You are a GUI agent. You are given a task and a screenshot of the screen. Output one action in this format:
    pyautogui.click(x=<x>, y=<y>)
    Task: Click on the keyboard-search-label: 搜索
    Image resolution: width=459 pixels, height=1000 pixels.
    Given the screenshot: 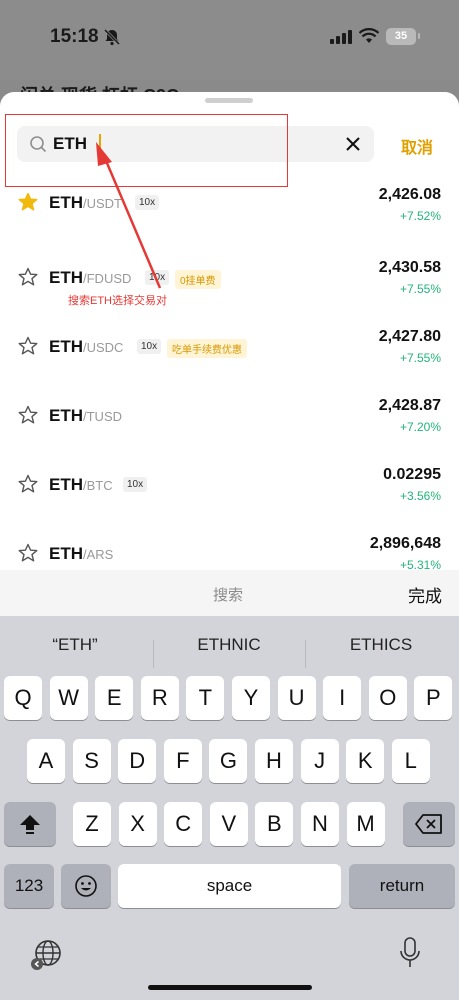 What is the action you would take?
    pyautogui.click(x=228, y=595)
    